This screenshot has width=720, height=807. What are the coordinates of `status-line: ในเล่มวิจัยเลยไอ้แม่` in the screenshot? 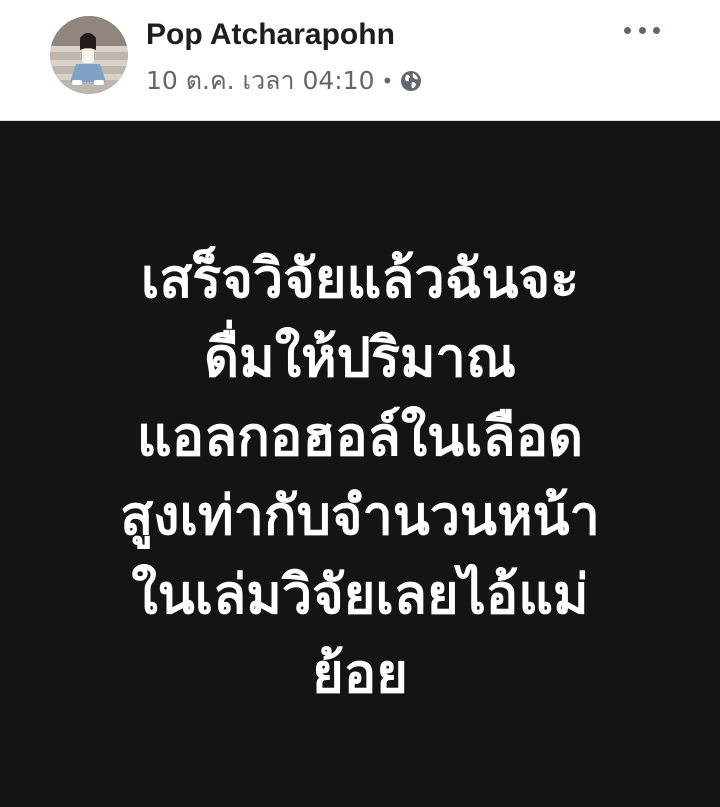 It's located at (360, 594).